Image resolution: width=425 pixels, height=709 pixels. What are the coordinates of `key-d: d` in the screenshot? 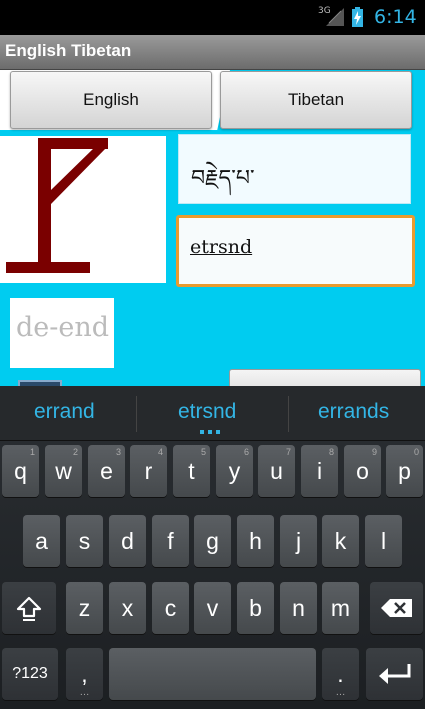 It's located at (127, 541).